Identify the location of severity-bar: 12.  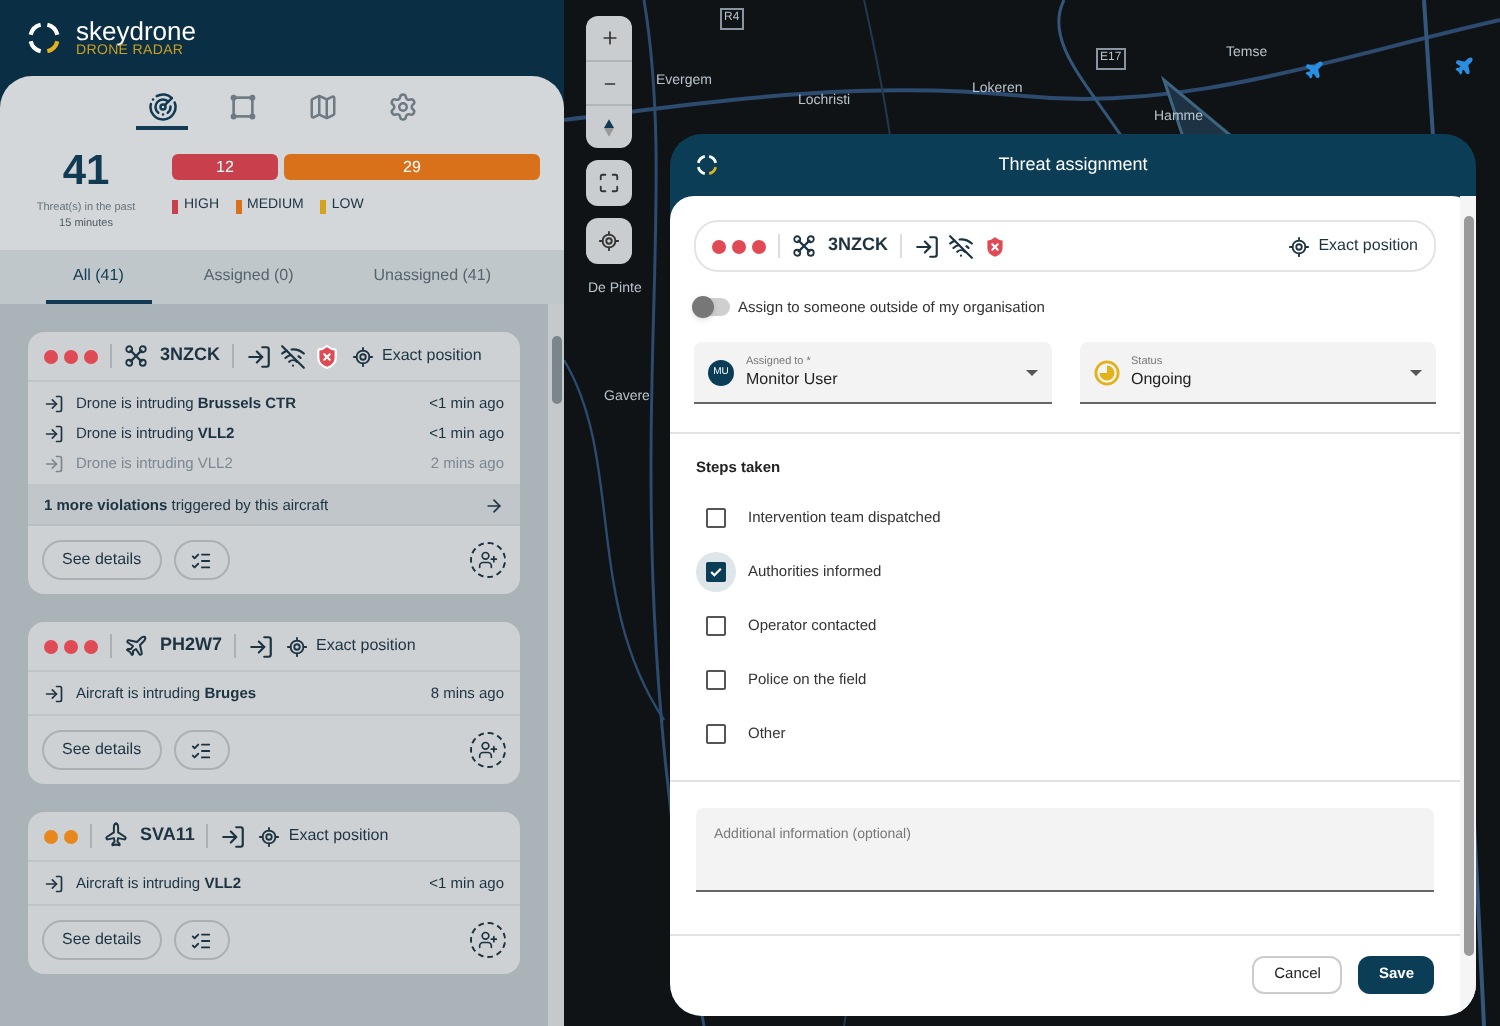
(225, 167).